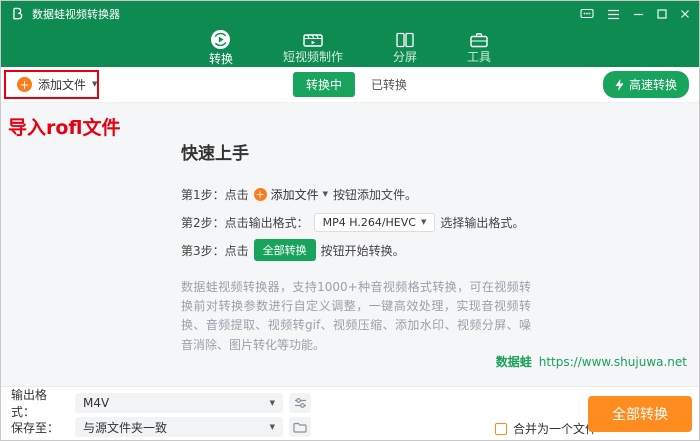 The image size is (700, 441). I want to click on open-folder-button, so click(300, 427).